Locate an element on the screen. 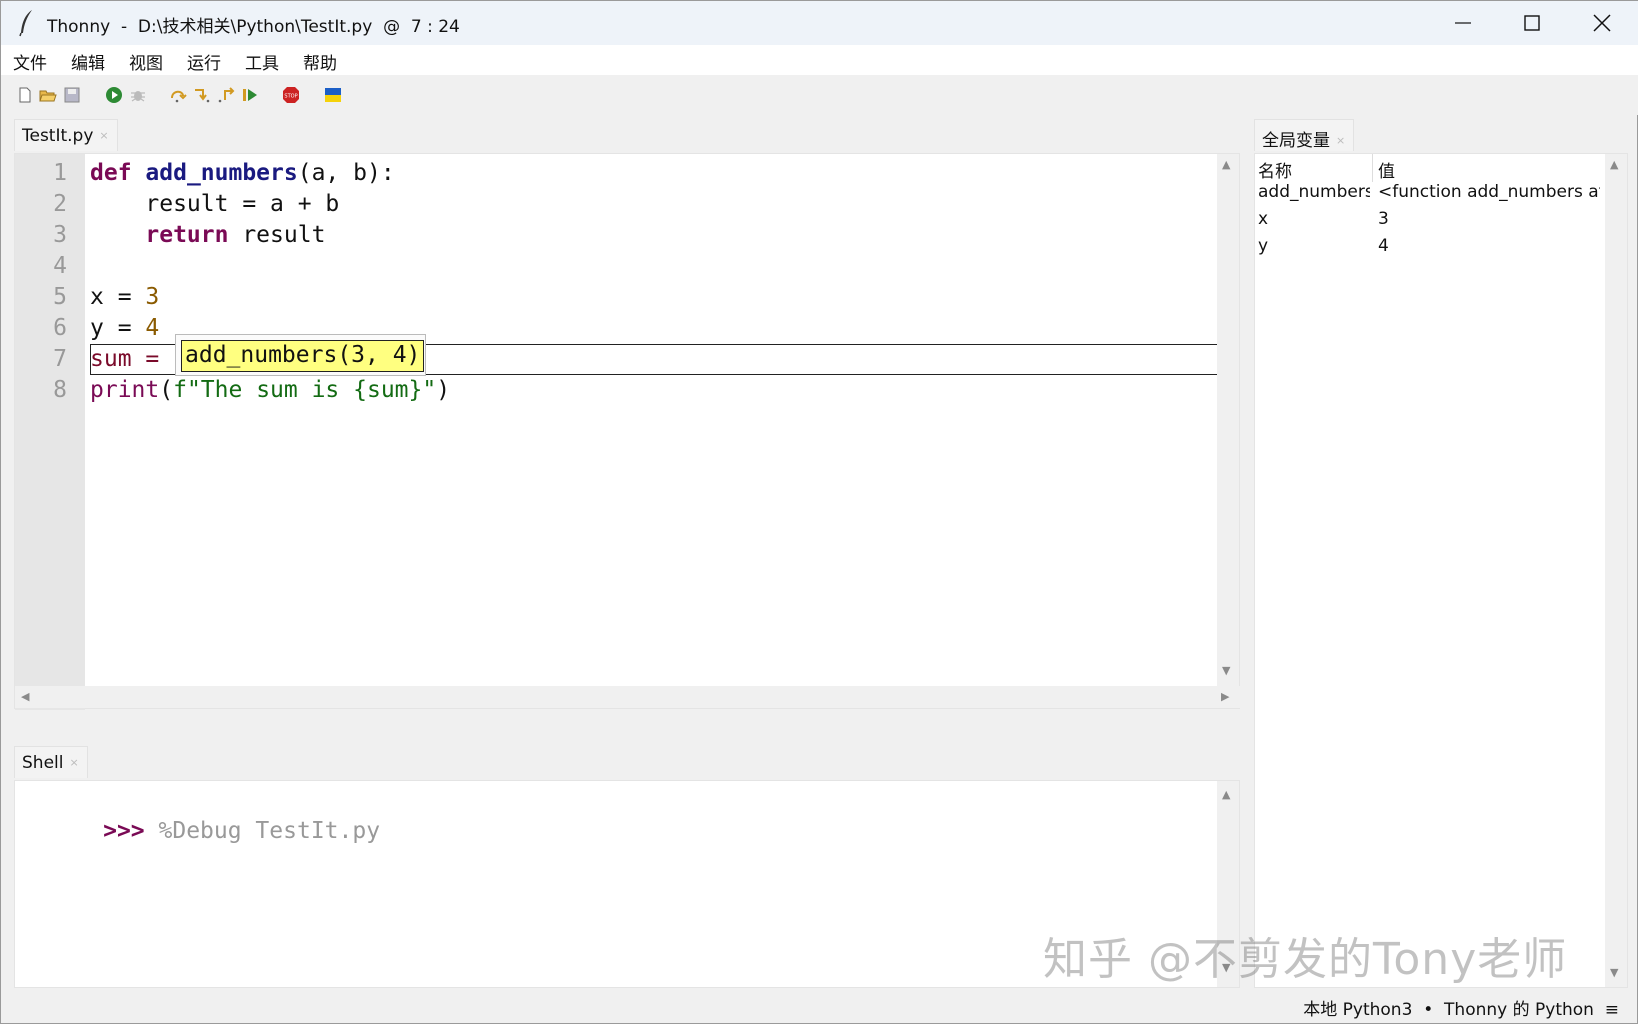  open-file-icon is located at coordinates (48, 95).